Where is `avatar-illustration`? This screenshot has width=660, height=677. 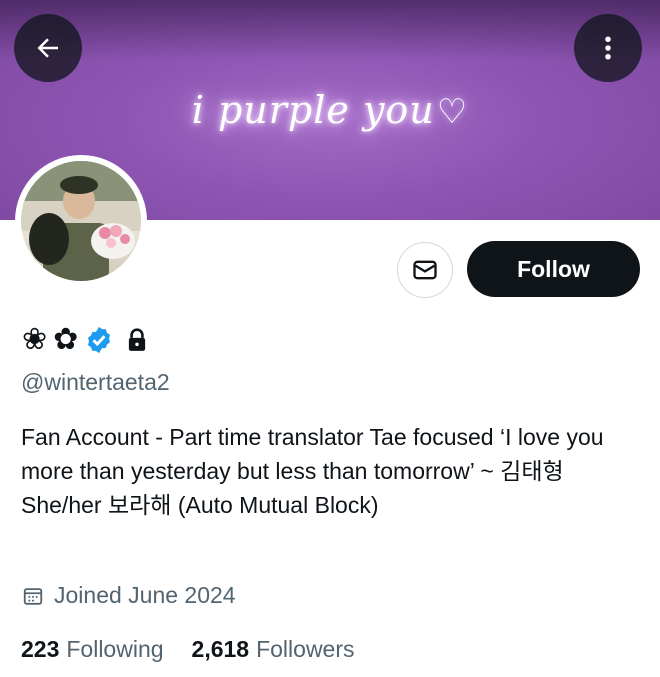 avatar-illustration is located at coordinates (81, 221).